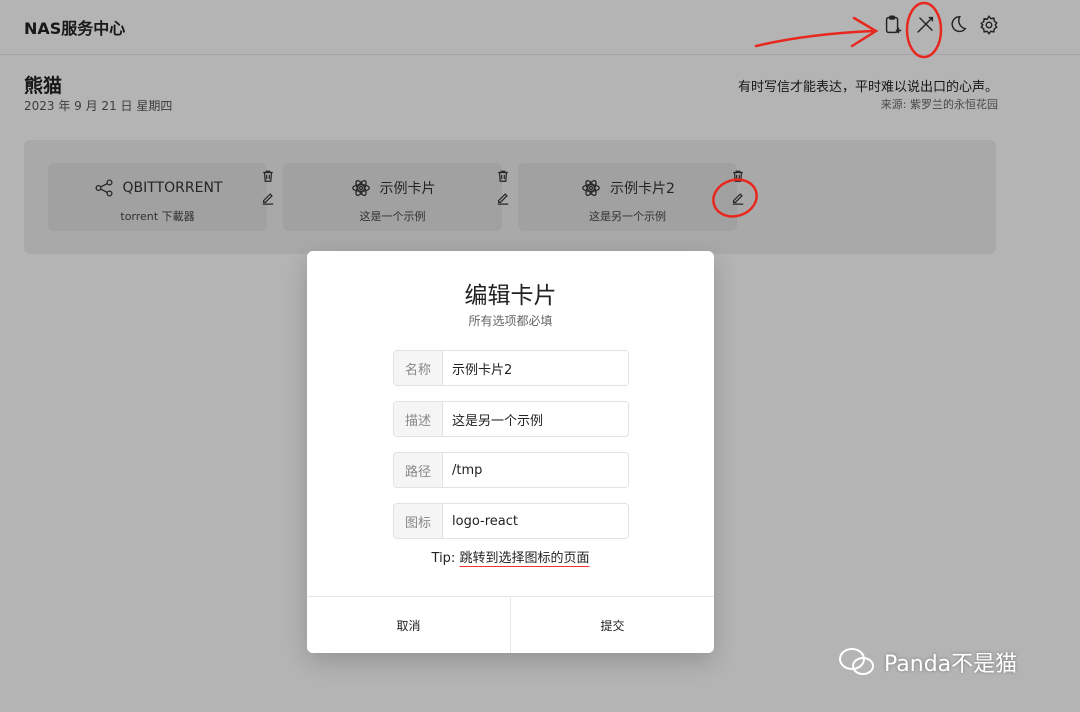 This screenshot has width=1080, height=712. What do you see at coordinates (535, 470) in the screenshot?
I see `path-input` at bounding box center [535, 470].